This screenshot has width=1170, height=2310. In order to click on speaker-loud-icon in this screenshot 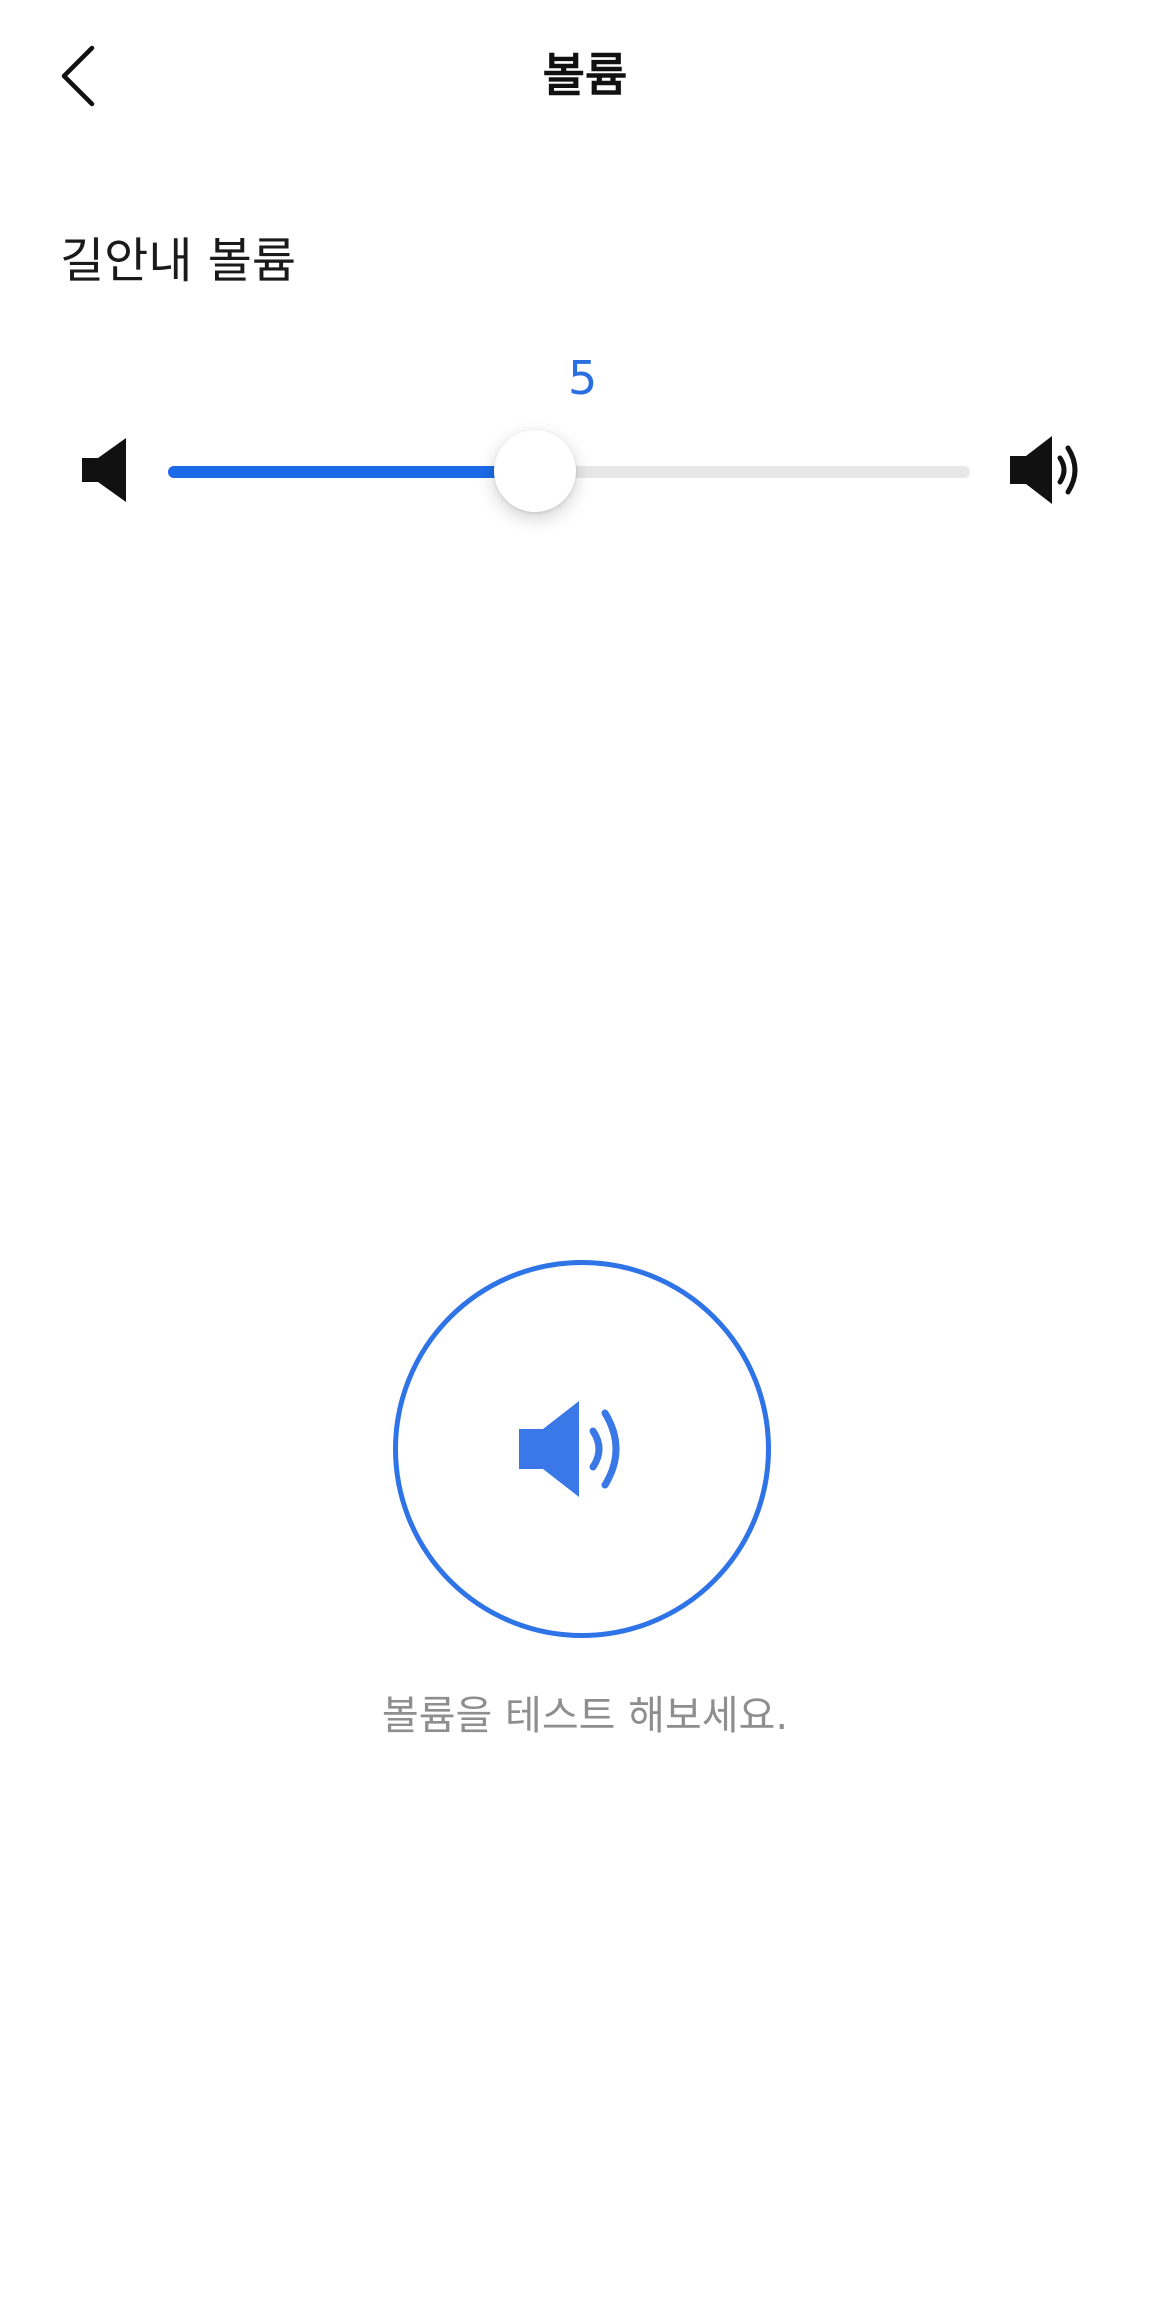, I will do `click(1048, 470)`.